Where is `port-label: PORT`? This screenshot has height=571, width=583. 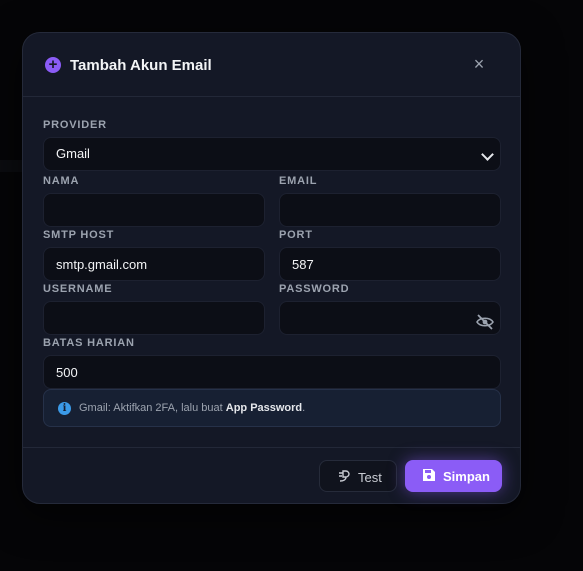
port-label: PORT is located at coordinates (296, 235).